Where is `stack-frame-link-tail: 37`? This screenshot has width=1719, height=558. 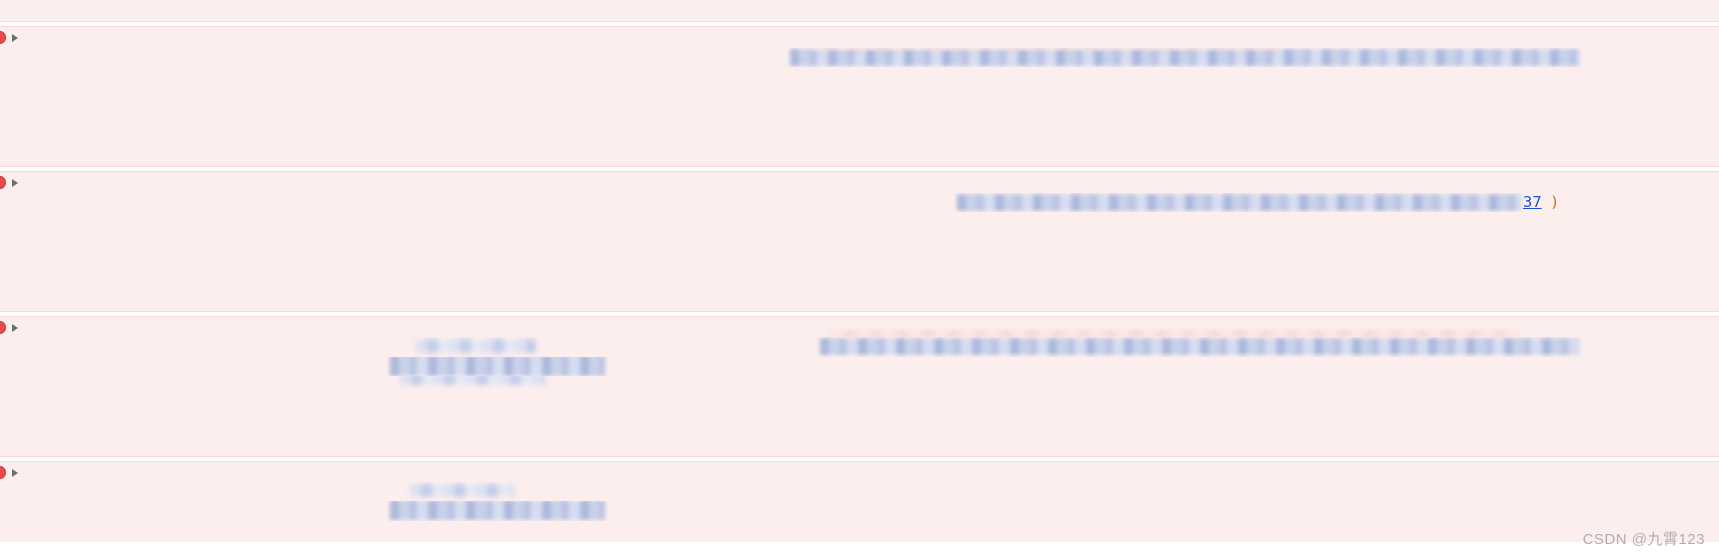 stack-frame-link-tail: 37 is located at coordinates (1532, 202).